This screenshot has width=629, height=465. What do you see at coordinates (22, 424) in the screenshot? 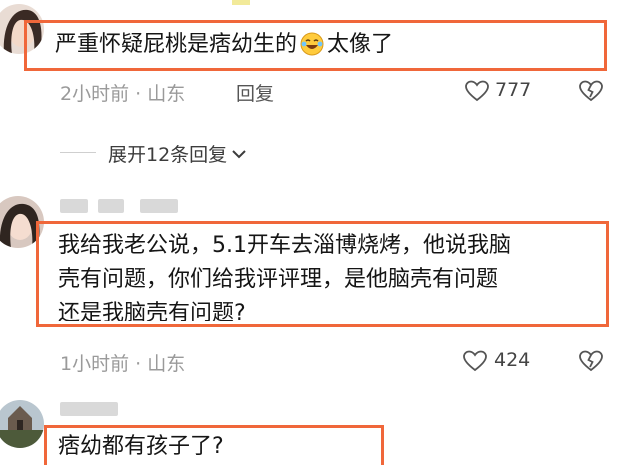
I see `avatar` at bounding box center [22, 424].